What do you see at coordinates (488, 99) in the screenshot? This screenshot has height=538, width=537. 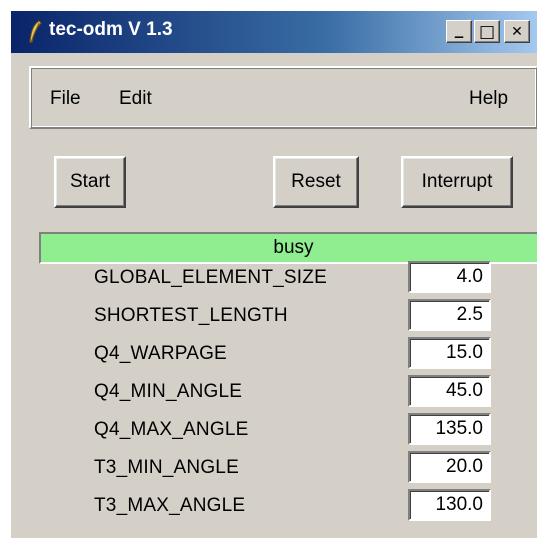 I see `menu-help: Help` at bounding box center [488, 99].